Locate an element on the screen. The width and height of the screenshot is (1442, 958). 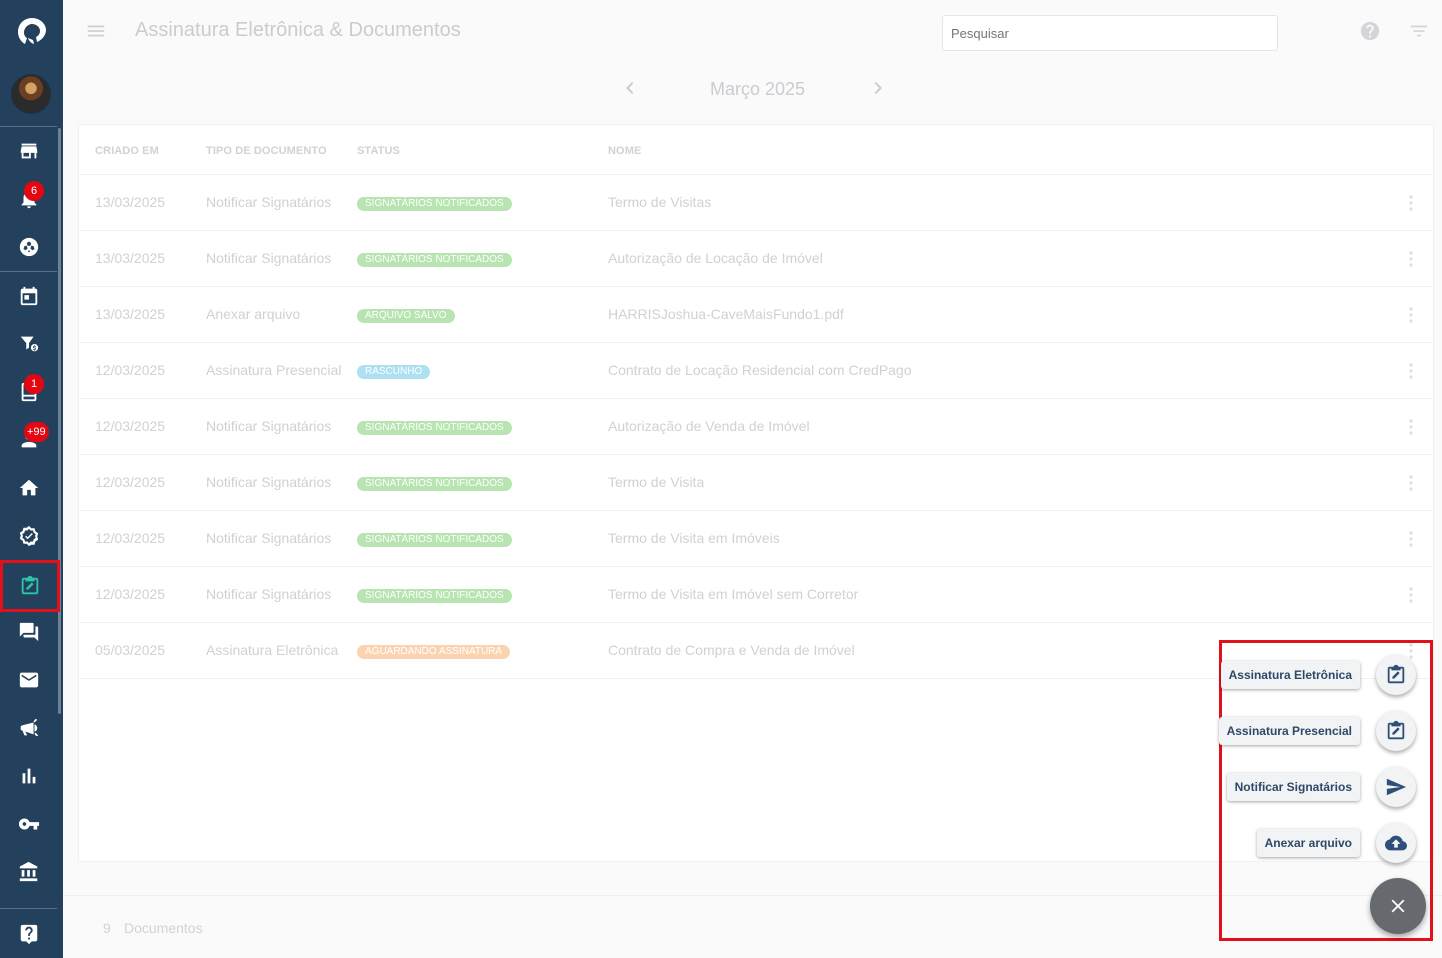
fab-action-label: Assinatura Eletrônica is located at coordinates (1290, 675).